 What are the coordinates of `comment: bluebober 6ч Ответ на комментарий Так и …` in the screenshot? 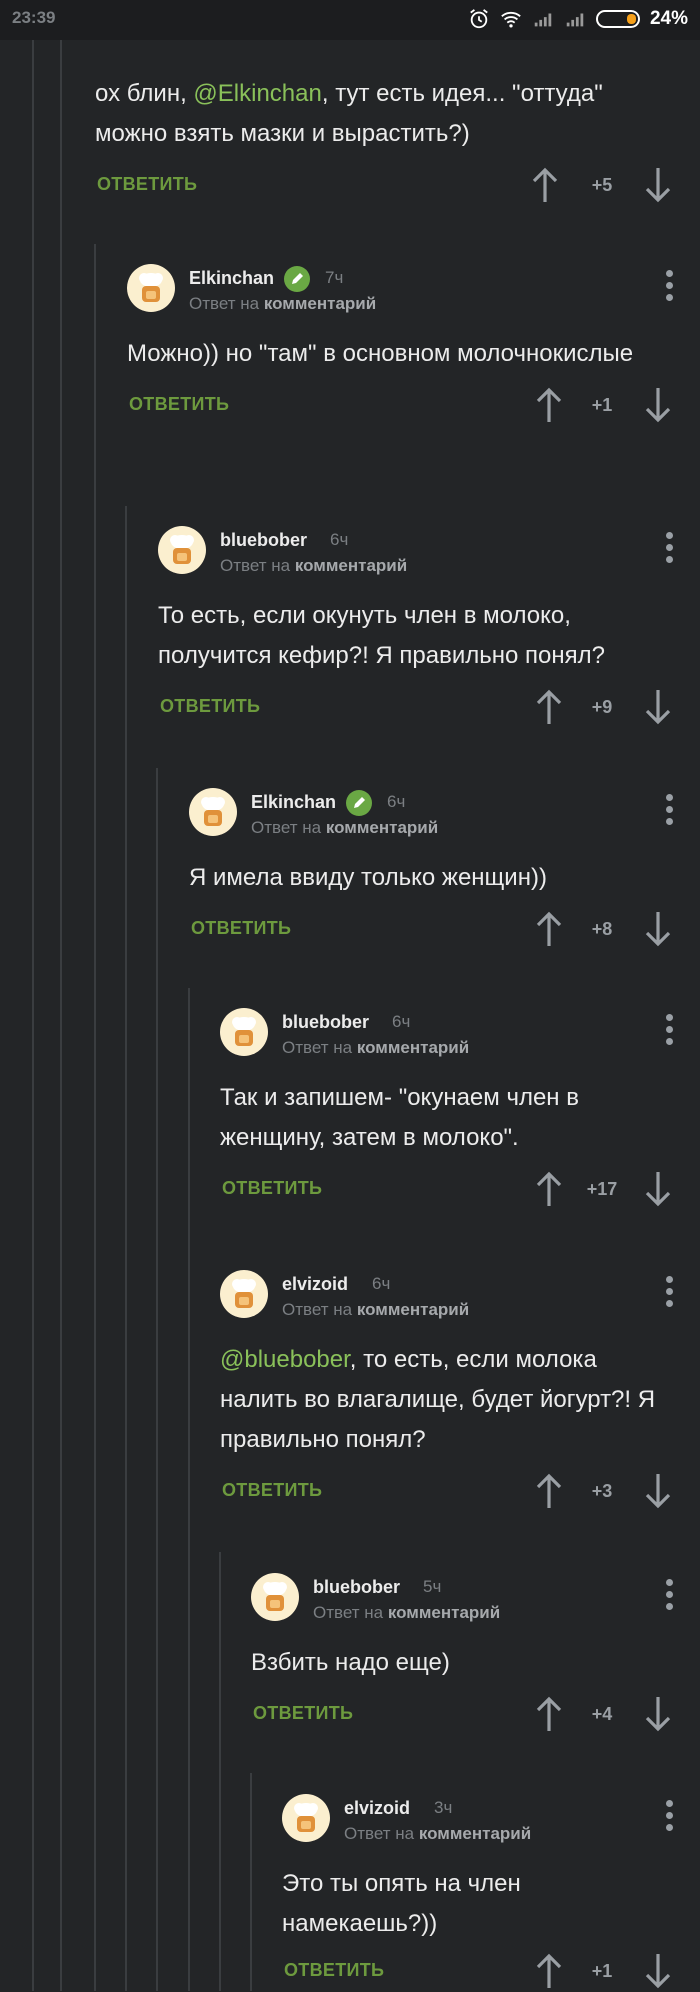 It's located at (447, 1109).